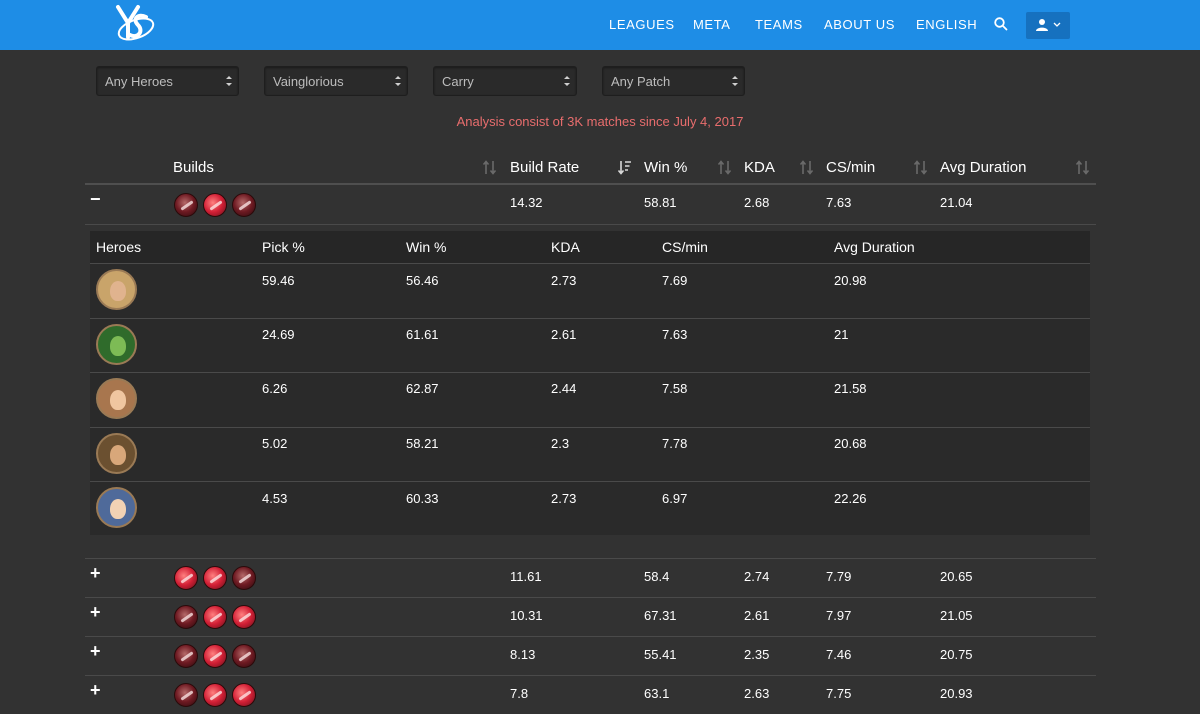 The image size is (1200, 714). I want to click on build-rate-value: 14.32, so click(526, 202).